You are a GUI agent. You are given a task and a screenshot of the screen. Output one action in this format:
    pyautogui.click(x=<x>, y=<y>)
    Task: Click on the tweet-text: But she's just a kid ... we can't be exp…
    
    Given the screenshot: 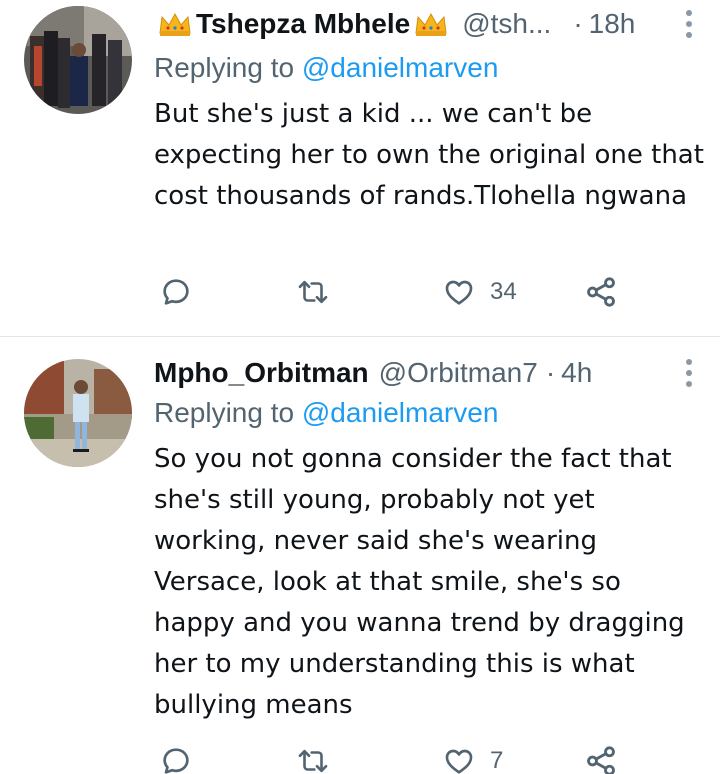 What is the action you would take?
    pyautogui.click(x=429, y=155)
    